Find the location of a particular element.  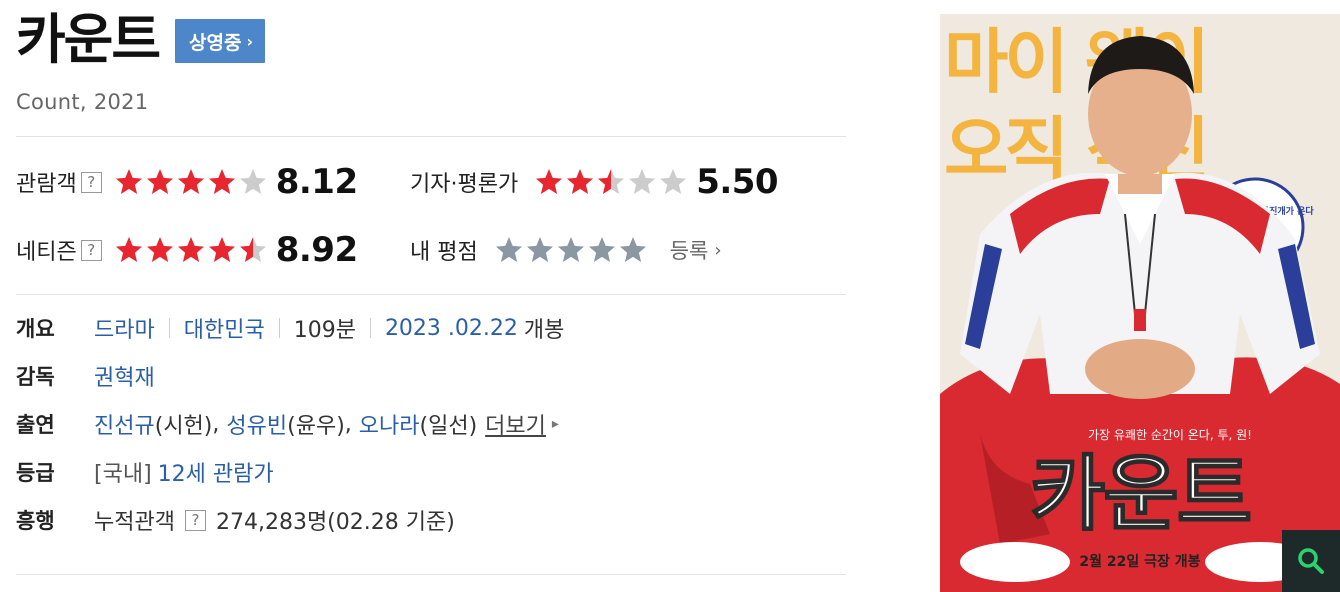

my-star-rating-input is located at coordinates (571, 250).